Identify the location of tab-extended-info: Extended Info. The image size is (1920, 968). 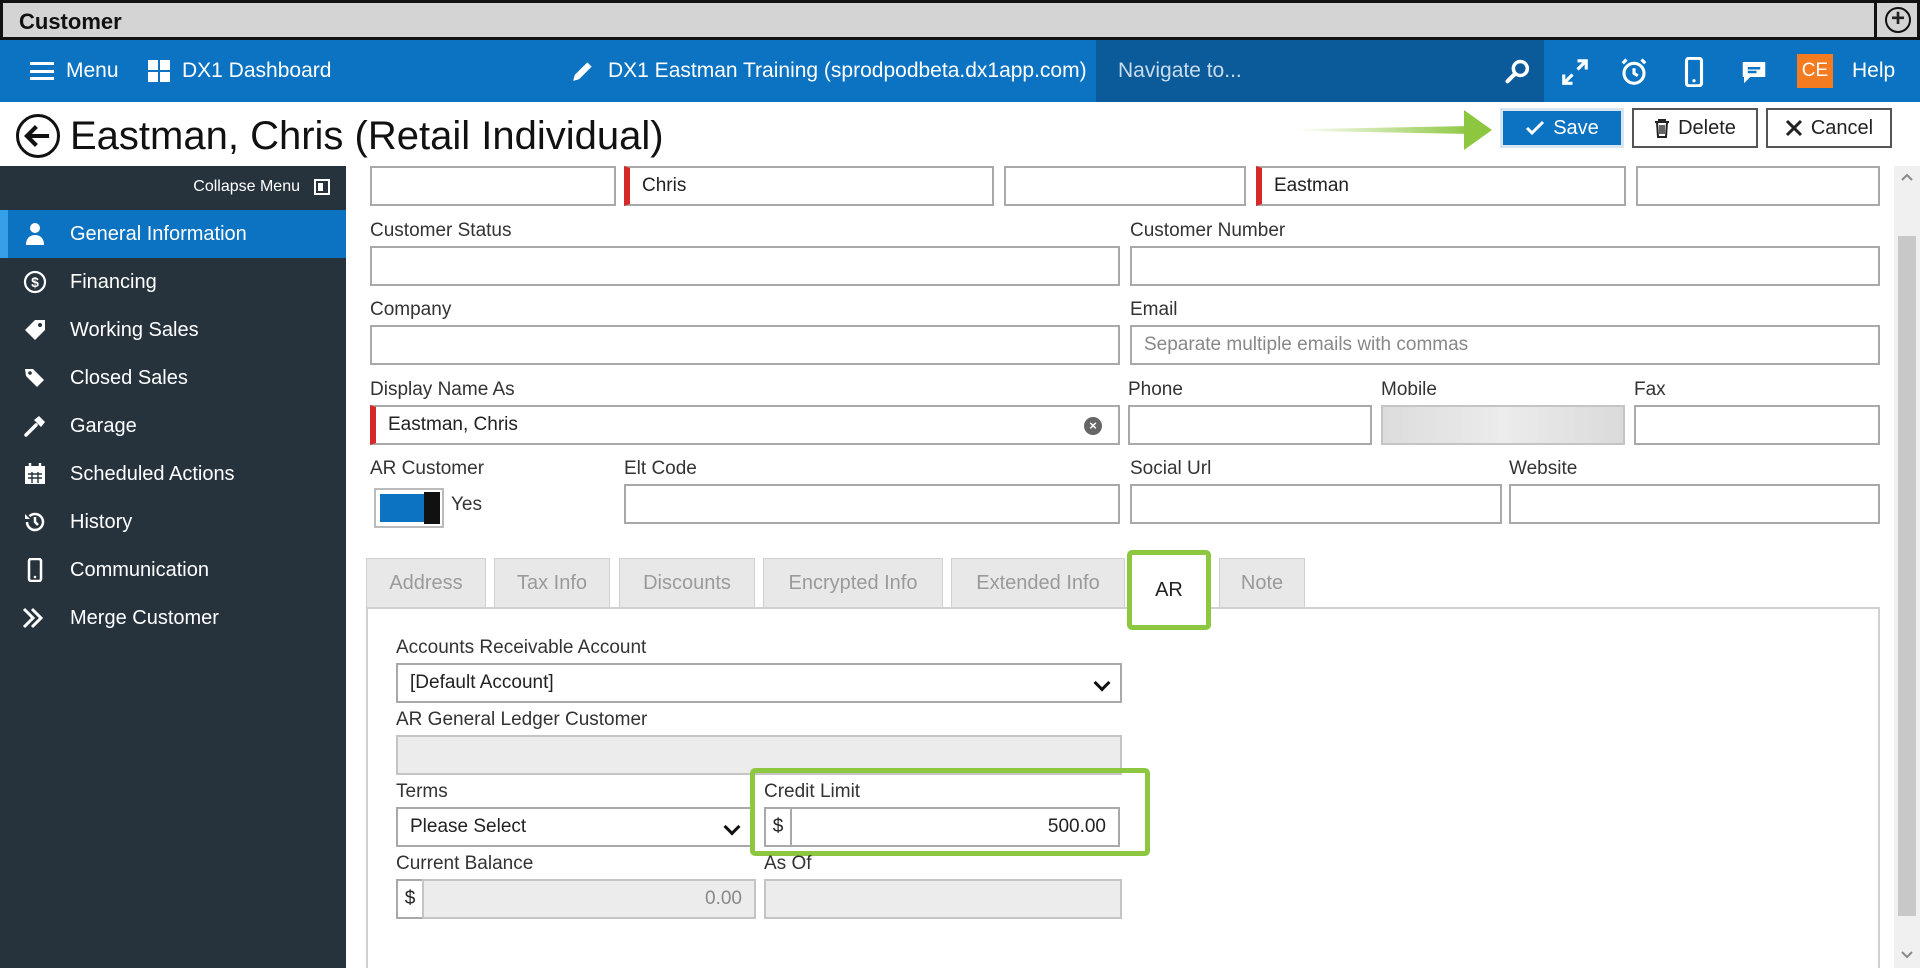
(1038, 583).